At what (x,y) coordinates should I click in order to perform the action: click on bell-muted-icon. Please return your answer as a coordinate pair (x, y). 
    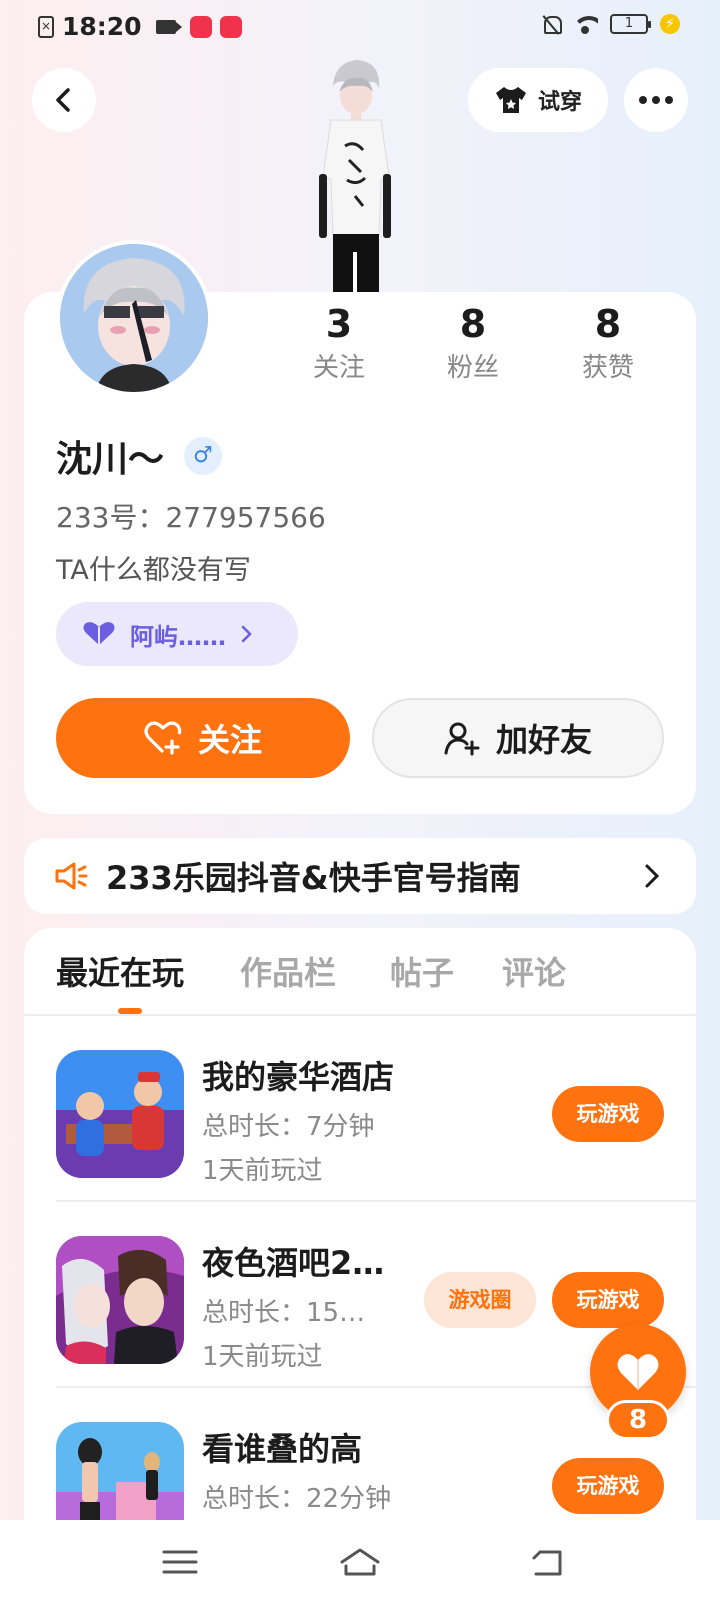
    Looking at the image, I should click on (552, 24).